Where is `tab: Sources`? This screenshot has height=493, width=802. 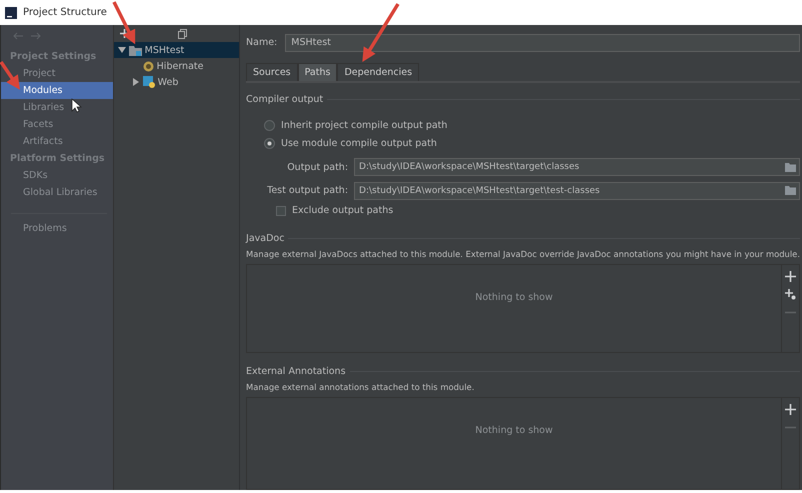
tab: Sources is located at coordinates (272, 72).